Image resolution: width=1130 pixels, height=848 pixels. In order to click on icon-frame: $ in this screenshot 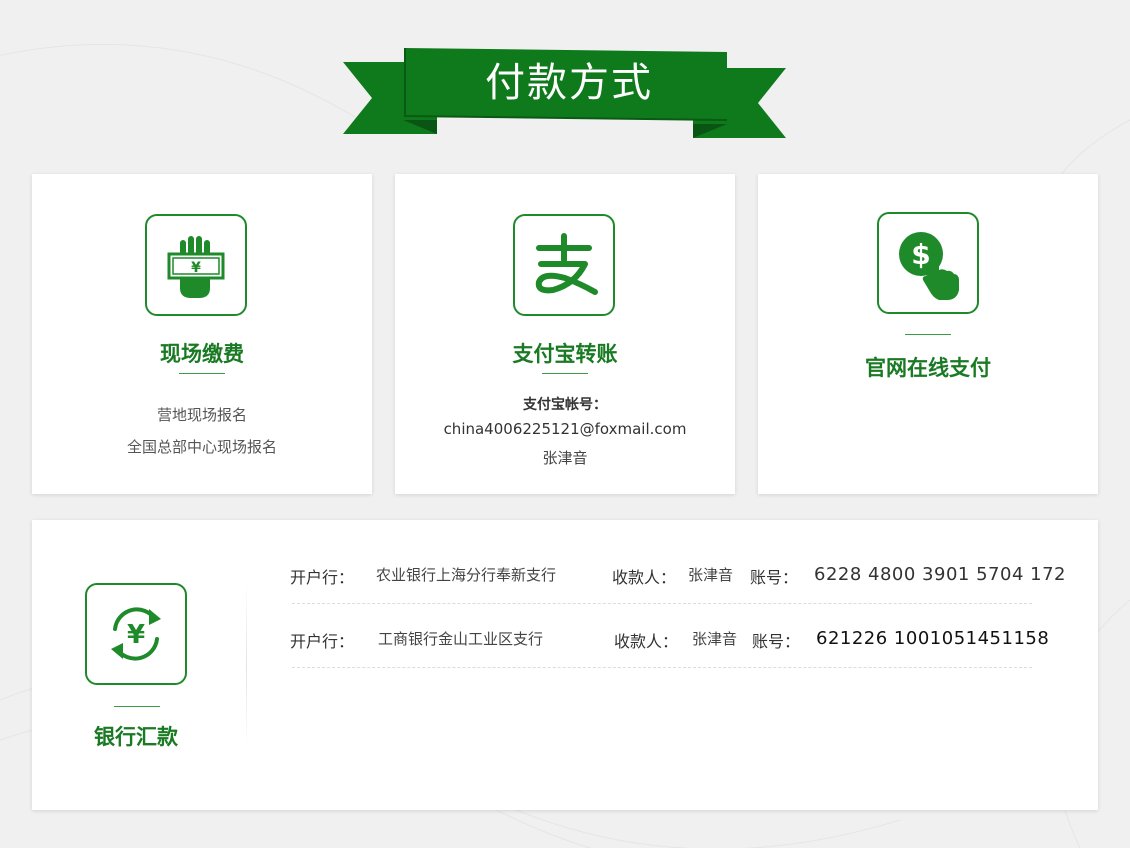, I will do `click(928, 263)`.